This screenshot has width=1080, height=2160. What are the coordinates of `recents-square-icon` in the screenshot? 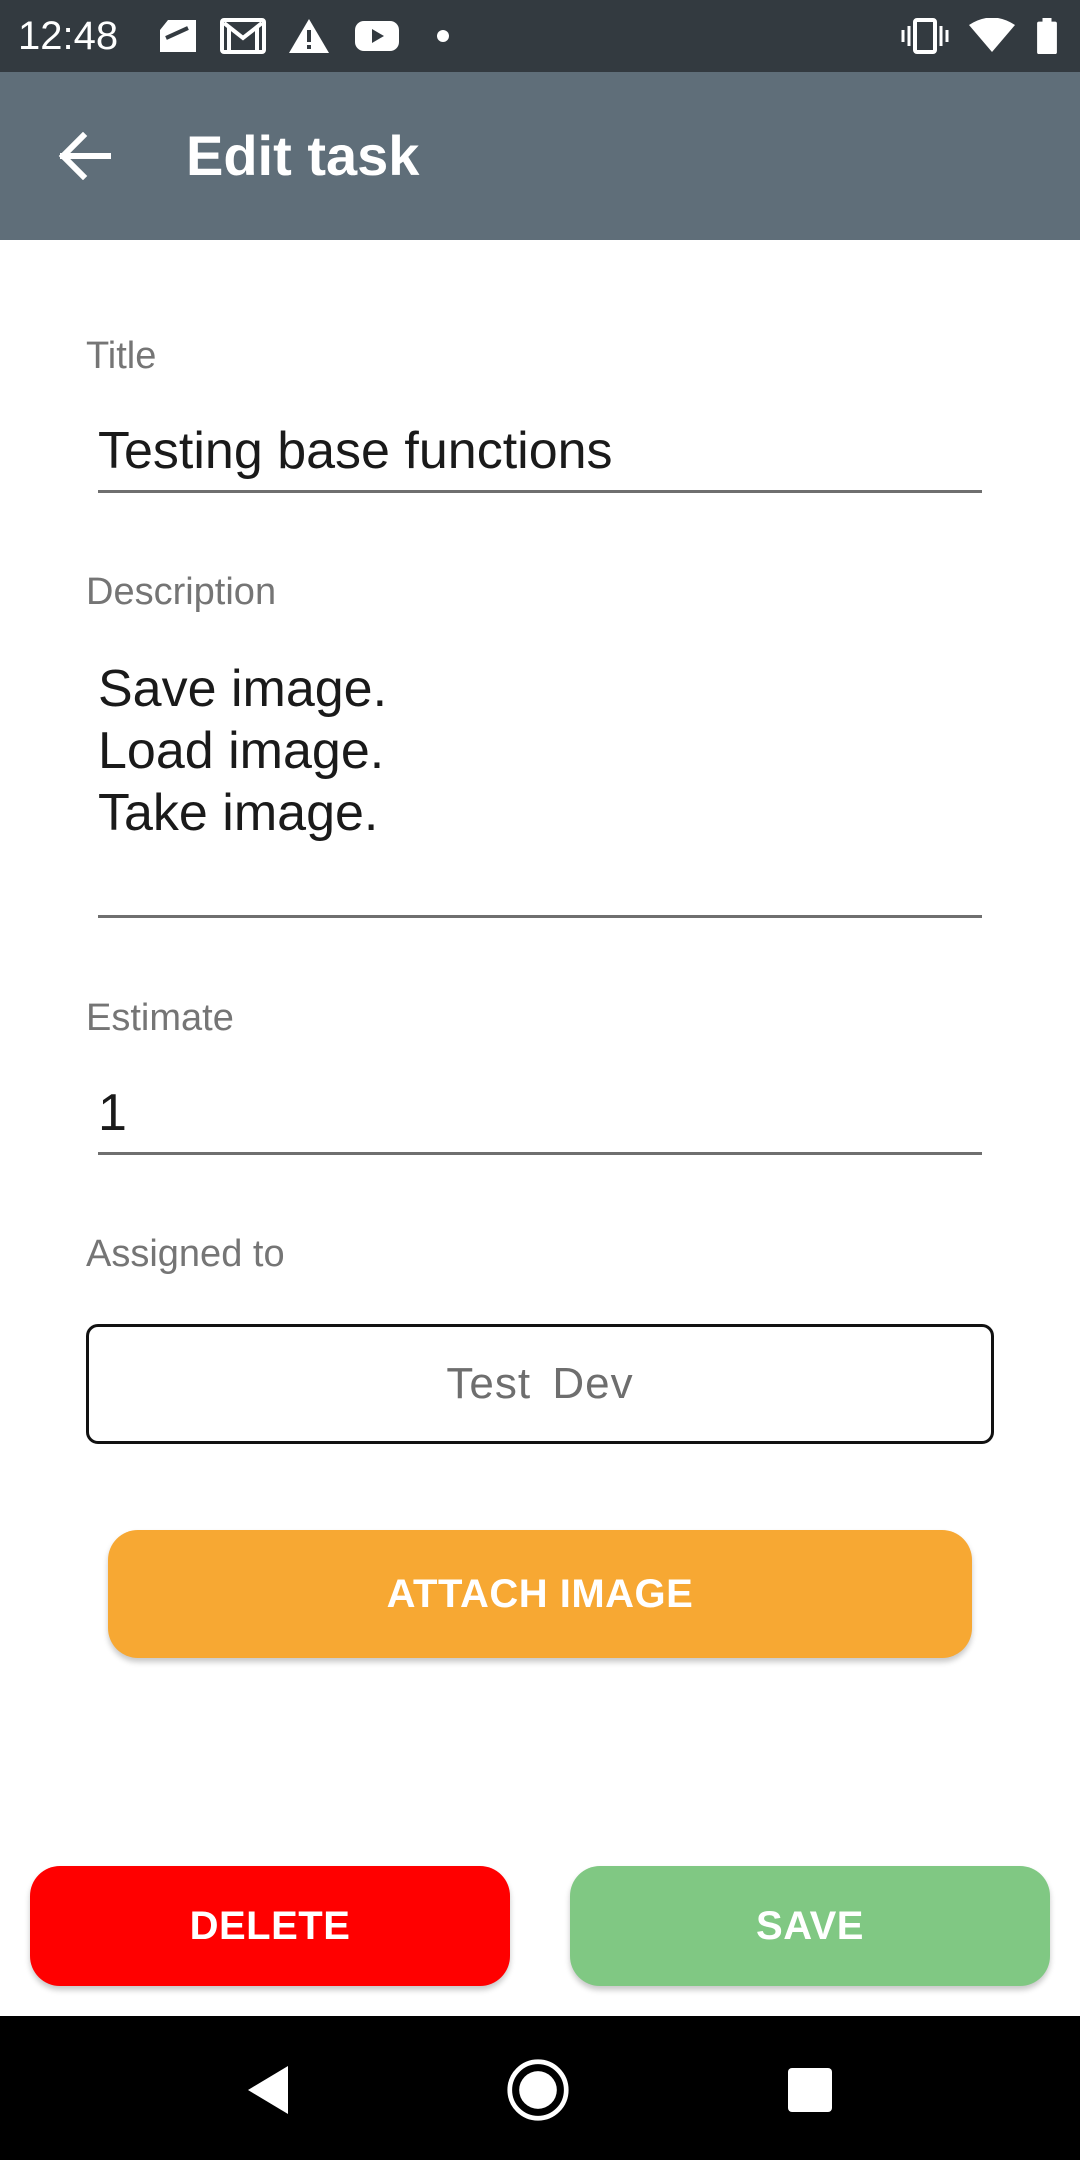 It's located at (810, 2090).